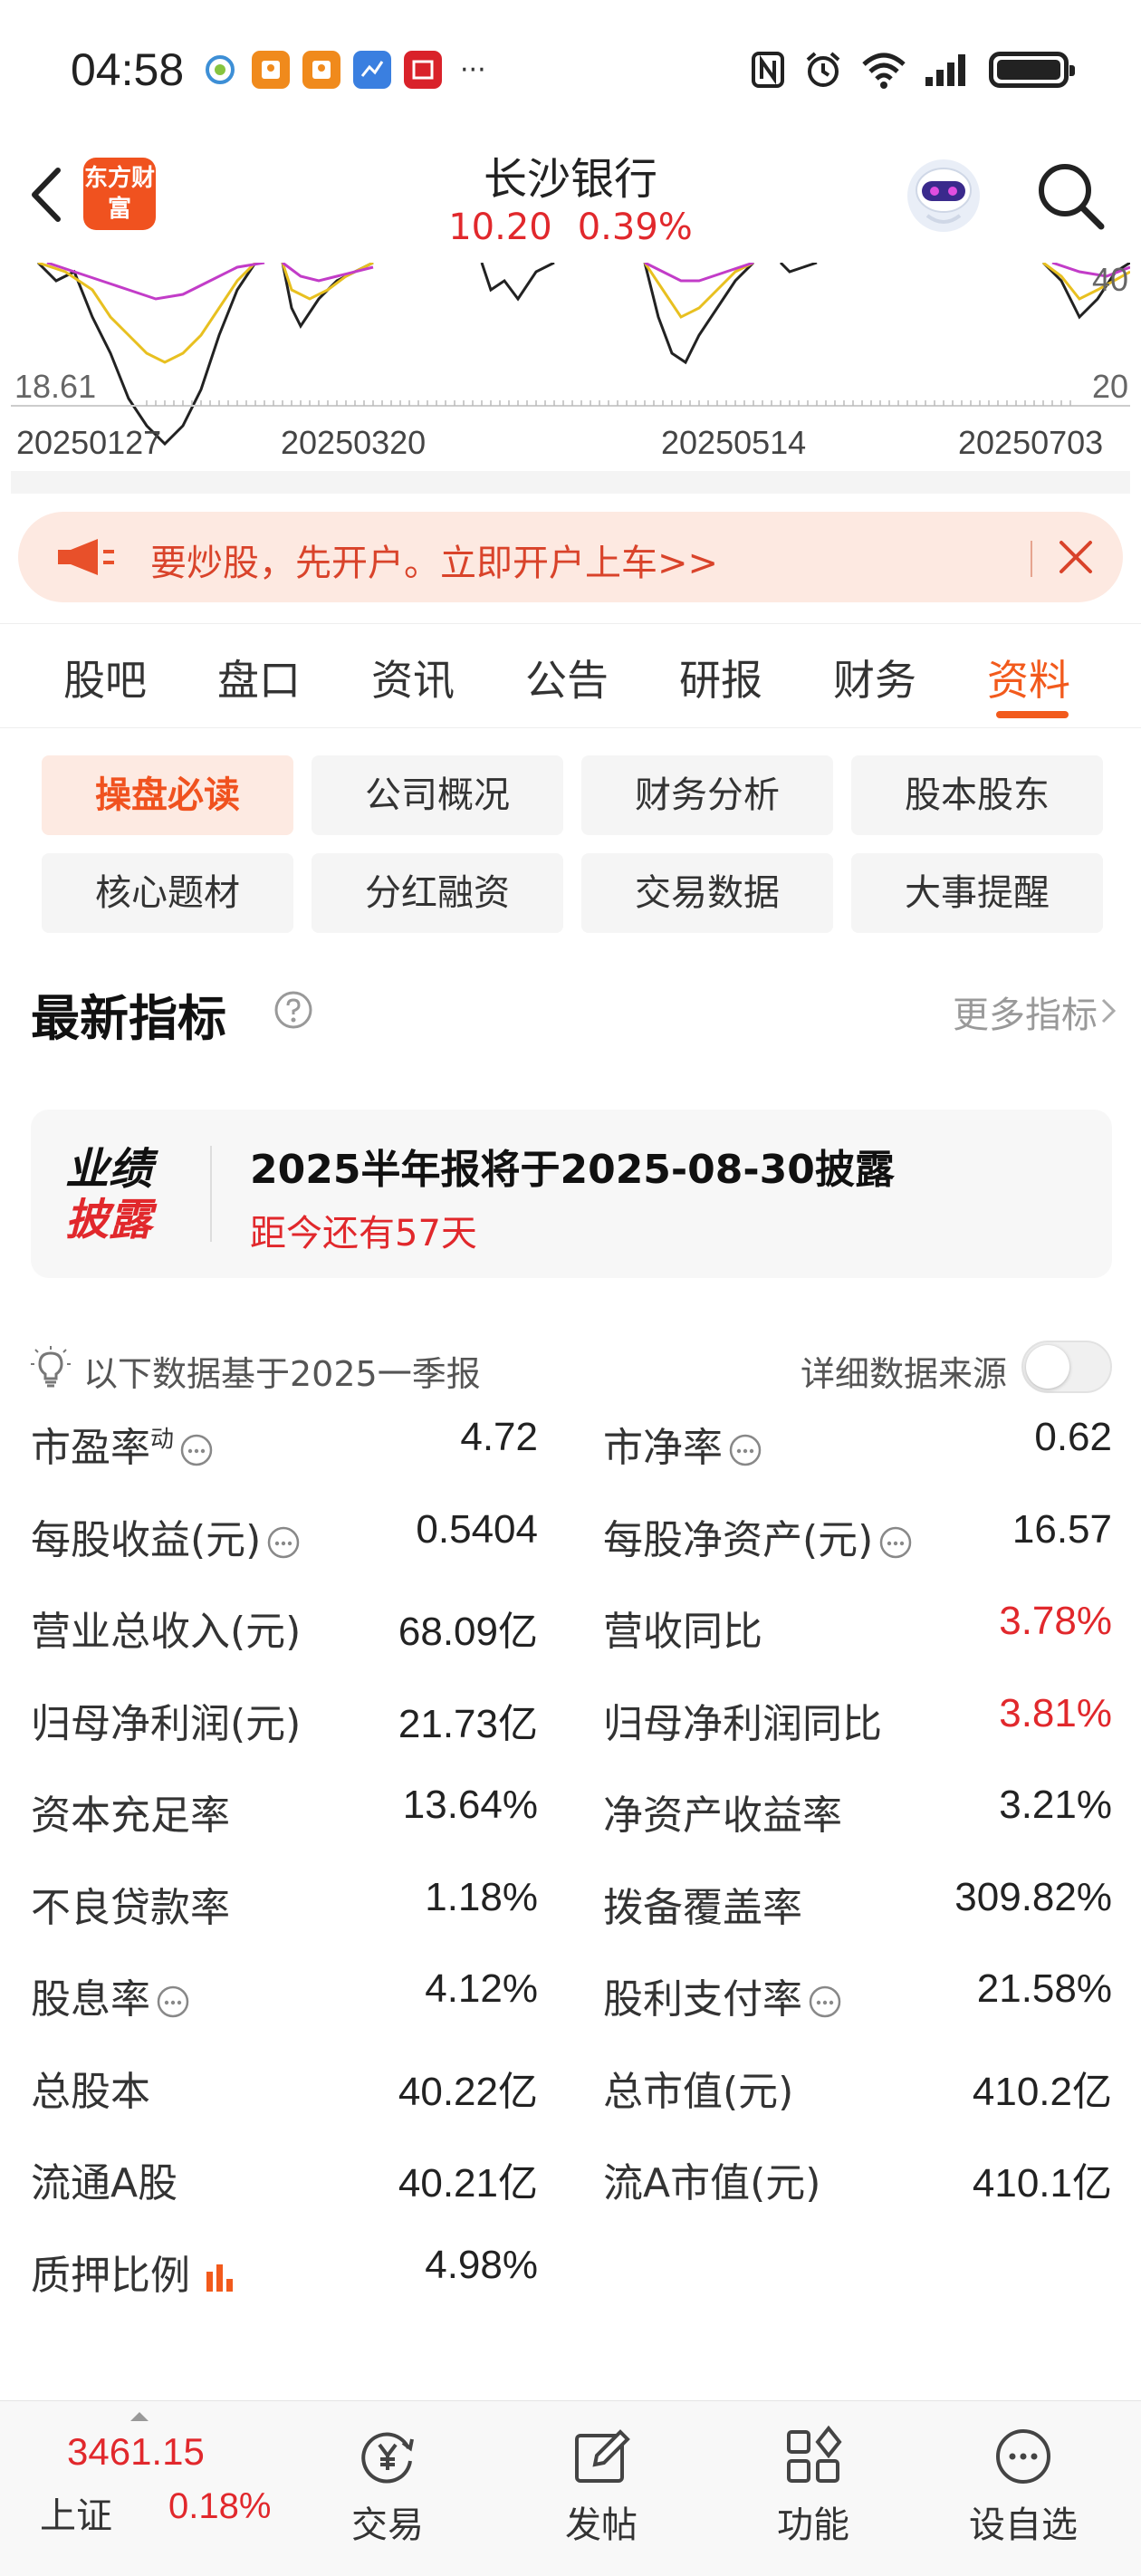 Image resolution: width=1141 pixels, height=2576 pixels. I want to click on metric-label-text: 营收同比, so click(682, 1632).